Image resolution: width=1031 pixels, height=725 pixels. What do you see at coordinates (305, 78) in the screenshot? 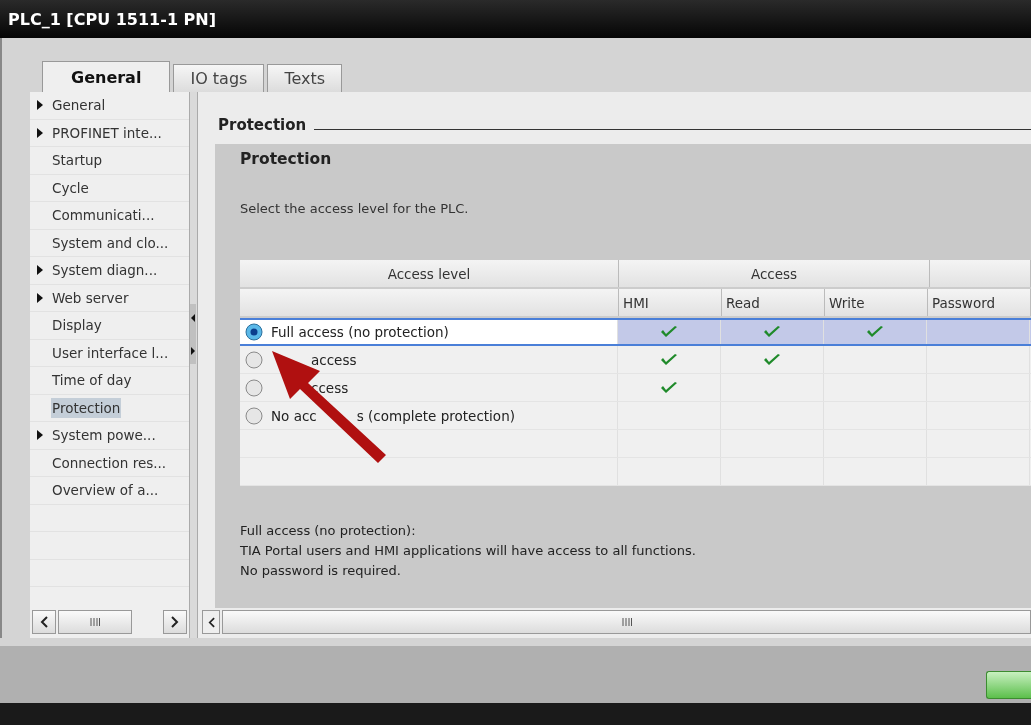
I see `tab: Texts` at bounding box center [305, 78].